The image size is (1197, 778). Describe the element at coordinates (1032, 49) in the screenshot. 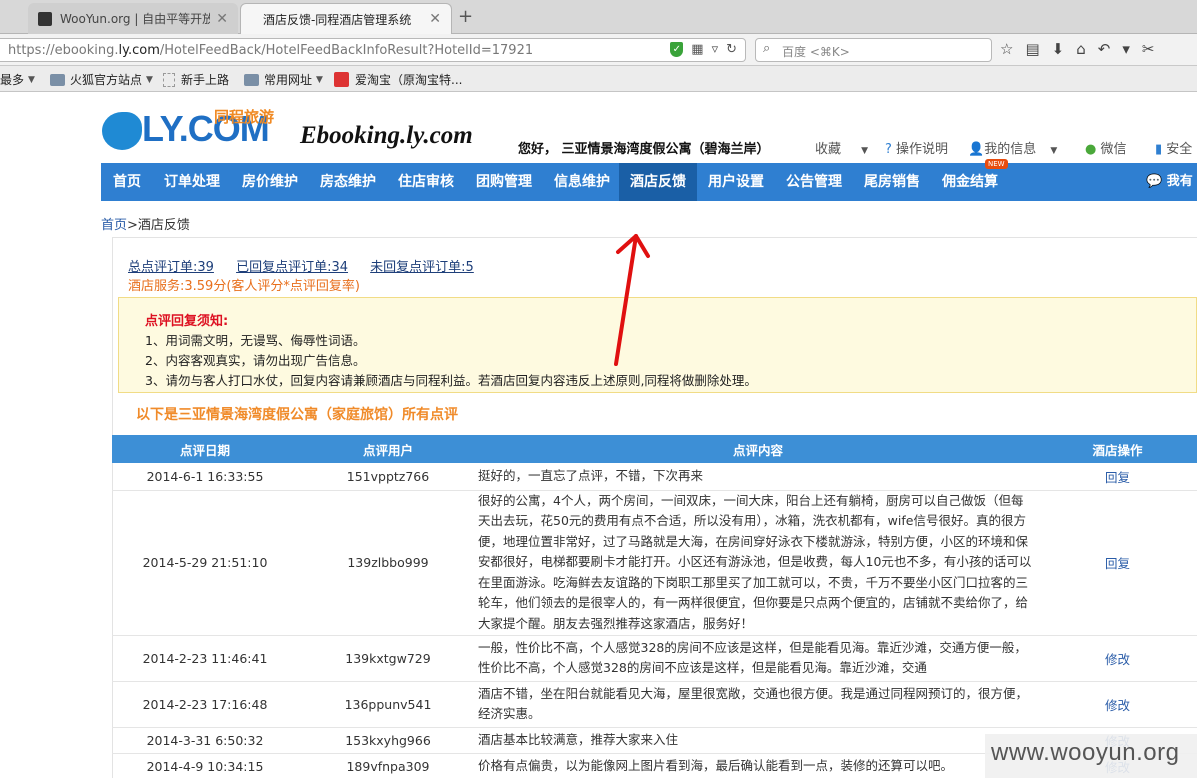

I see `reading-list-icon: ▤` at that location.